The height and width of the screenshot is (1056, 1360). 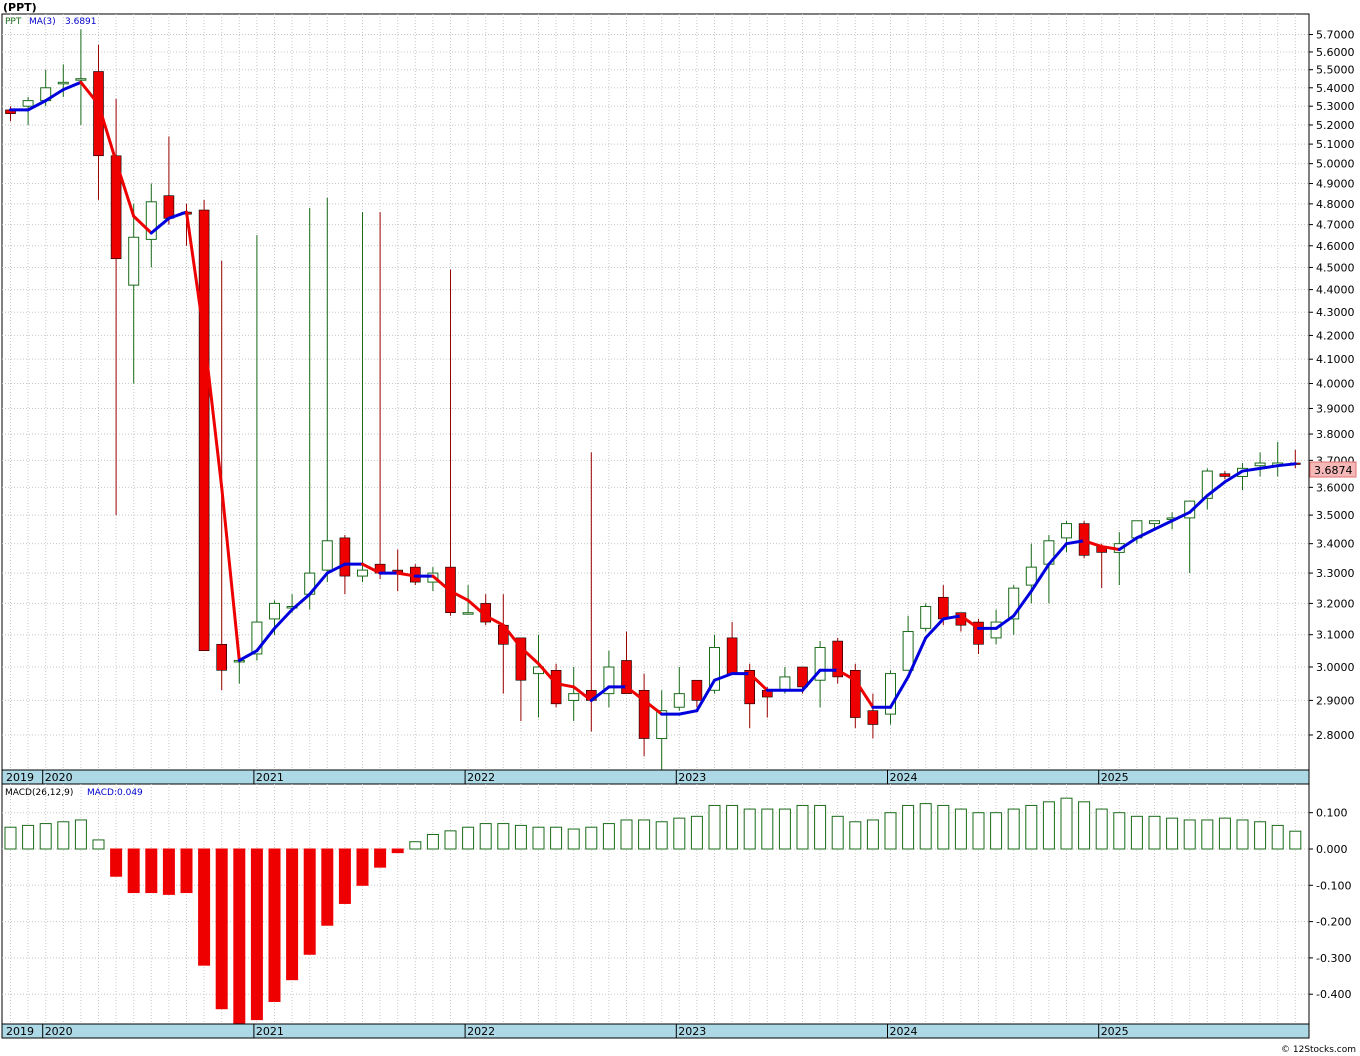 I want to click on price-tick-label: 4.0000, so click(x=1335, y=384).